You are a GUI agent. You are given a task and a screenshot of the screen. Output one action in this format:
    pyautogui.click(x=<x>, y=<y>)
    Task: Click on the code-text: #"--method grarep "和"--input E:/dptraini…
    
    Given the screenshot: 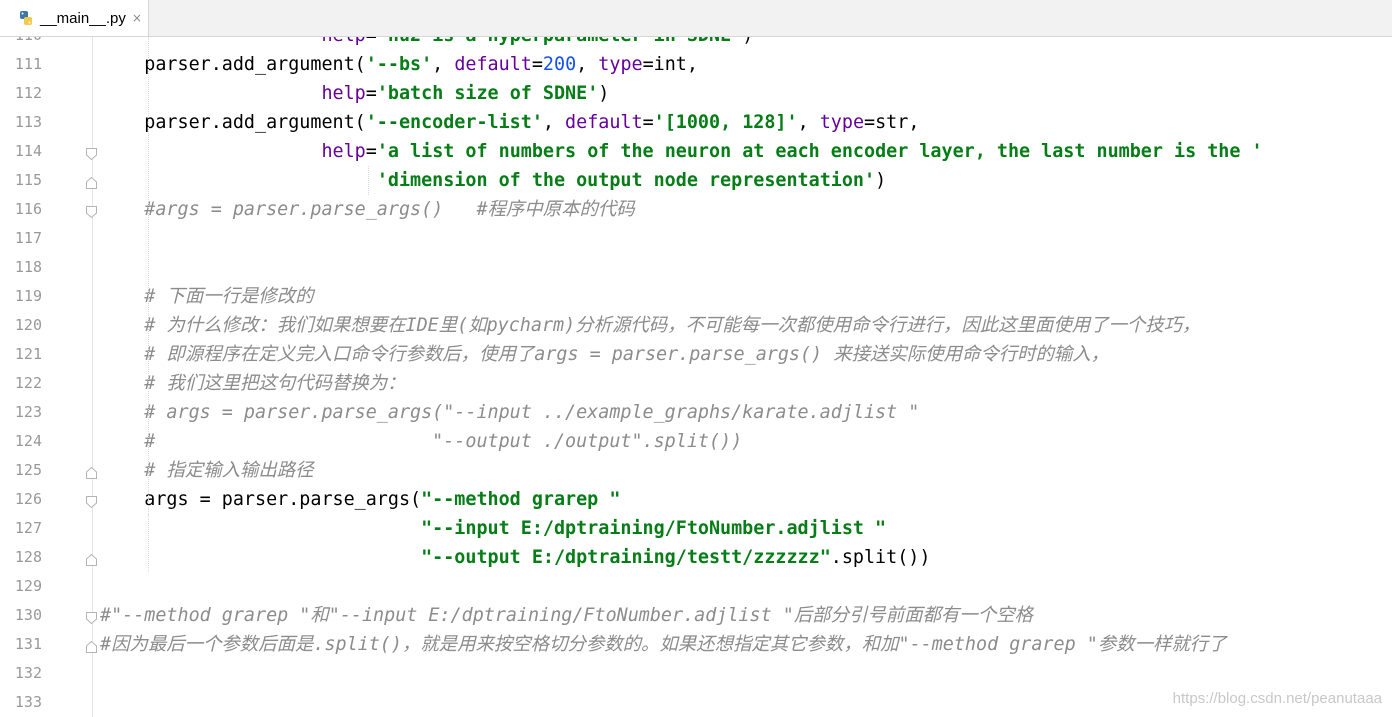 What is the action you would take?
    pyautogui.click(x=566, y=615)
    